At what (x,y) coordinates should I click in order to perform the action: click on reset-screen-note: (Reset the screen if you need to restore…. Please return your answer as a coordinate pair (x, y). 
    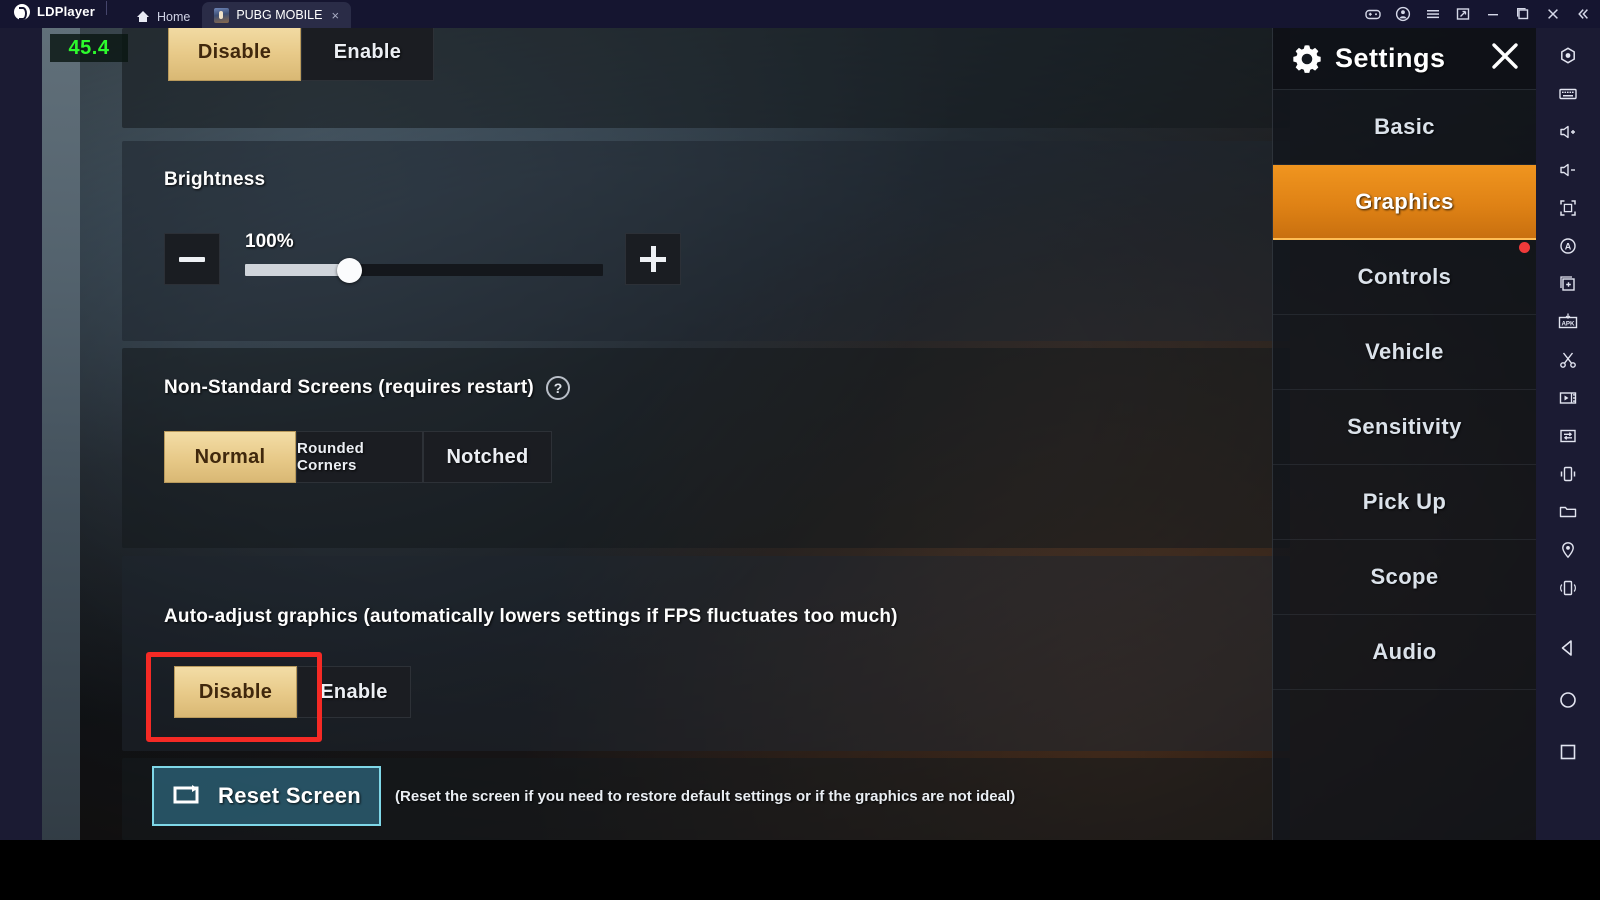
    Looking at the image, I should click on (705, 796).